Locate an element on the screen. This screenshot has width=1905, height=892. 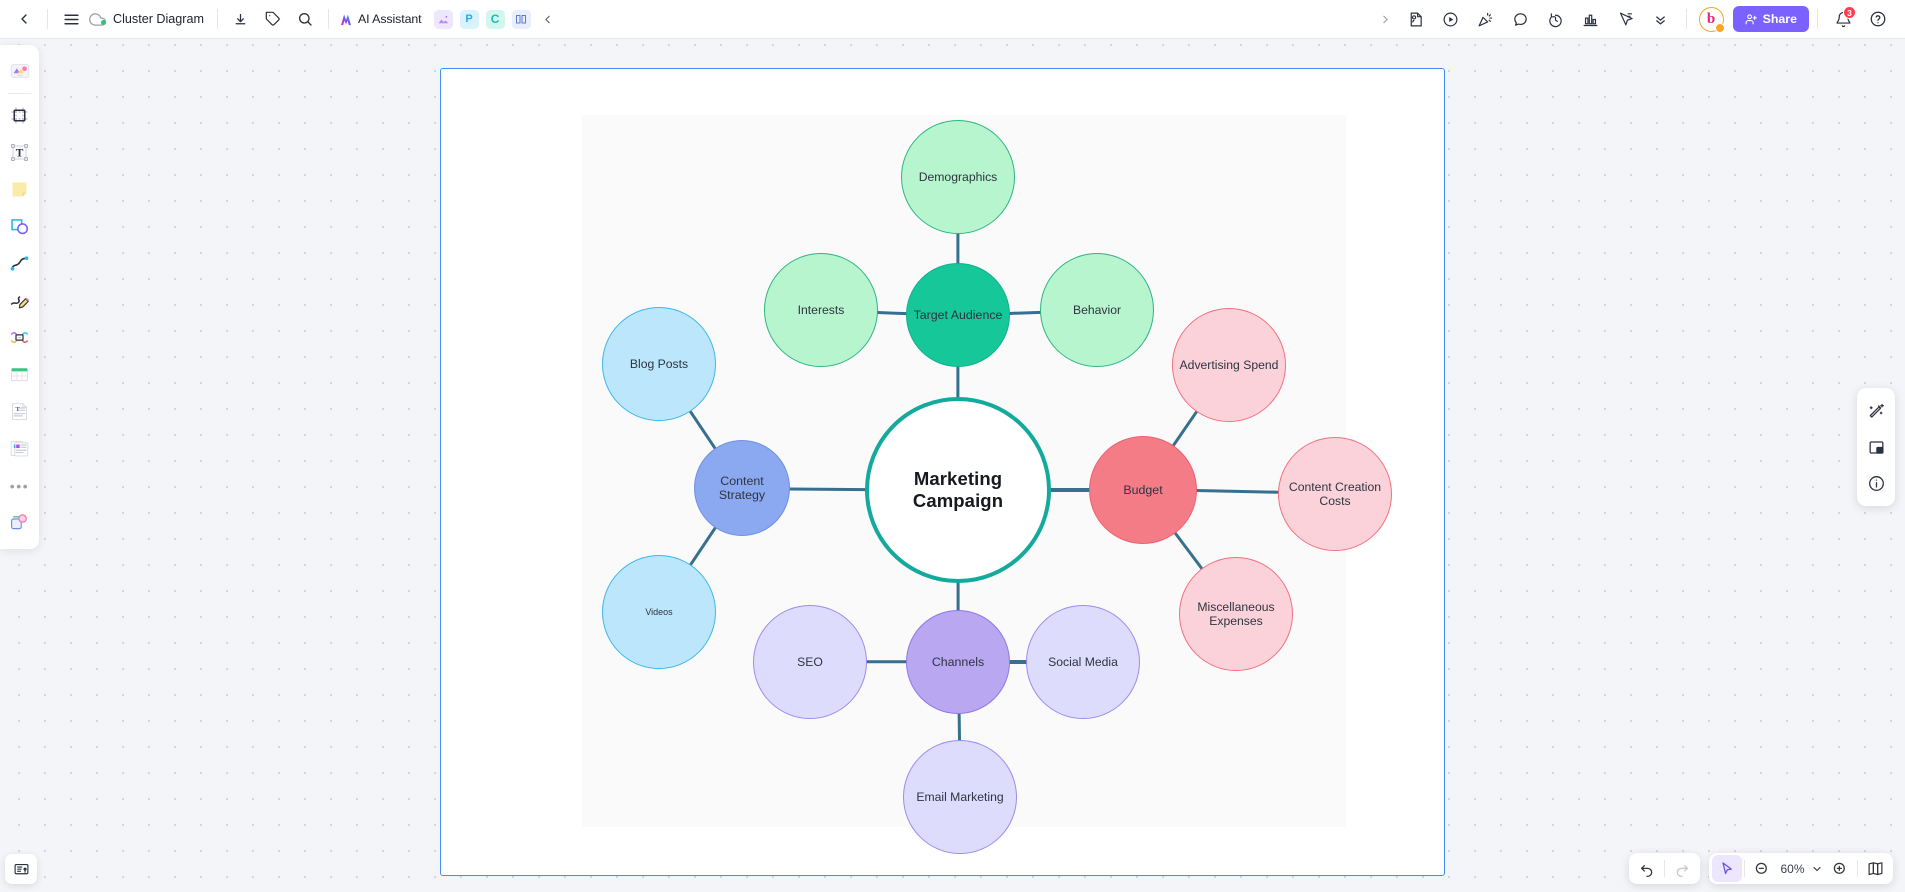
zoom-out-button is located at coordinates (1762, 868).